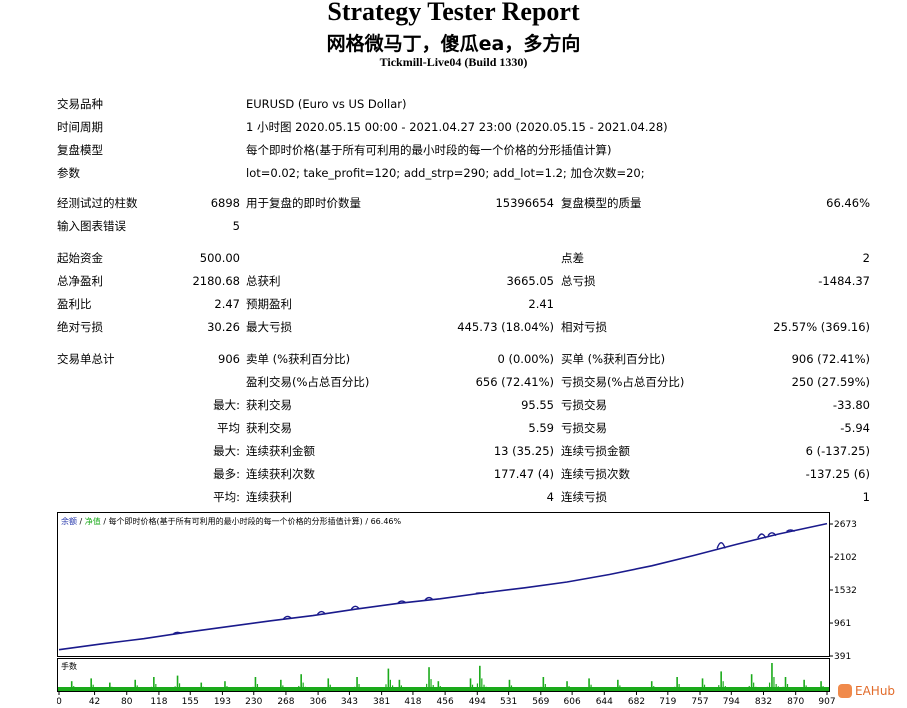 Image resolution: width=907 pixels, height=708 pixels. Describe the element at coordinates (604, 702) in the screenshot. I see `x-tick-label: 644` at that location.